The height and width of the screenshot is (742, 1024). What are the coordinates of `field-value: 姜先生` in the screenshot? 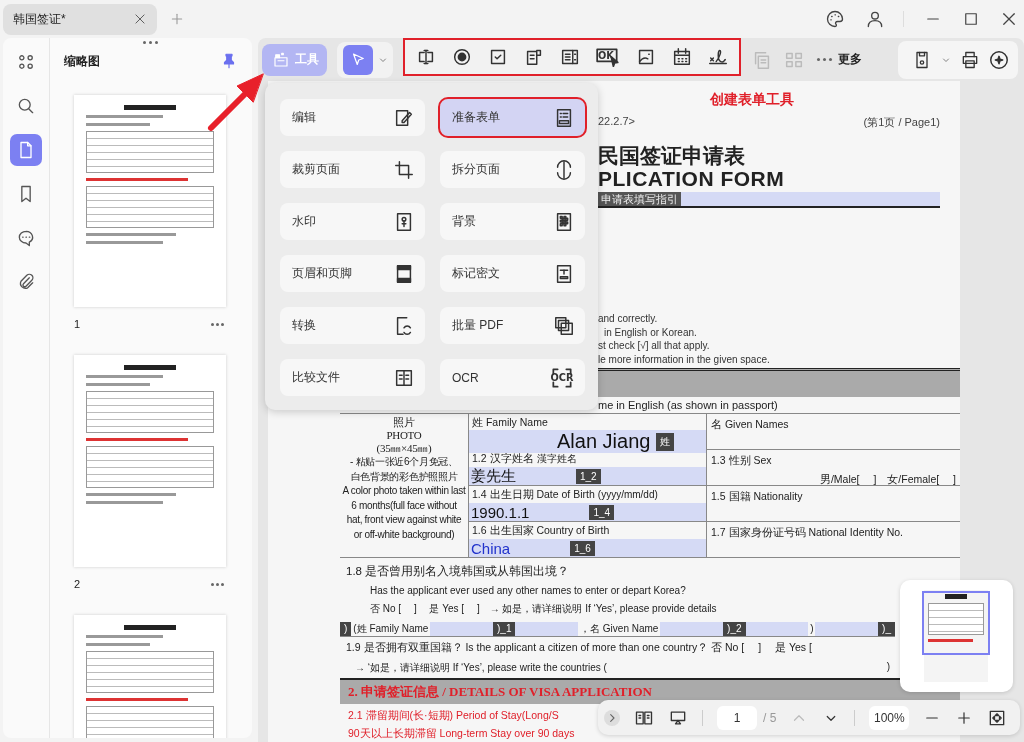 It's located at (493, 476).